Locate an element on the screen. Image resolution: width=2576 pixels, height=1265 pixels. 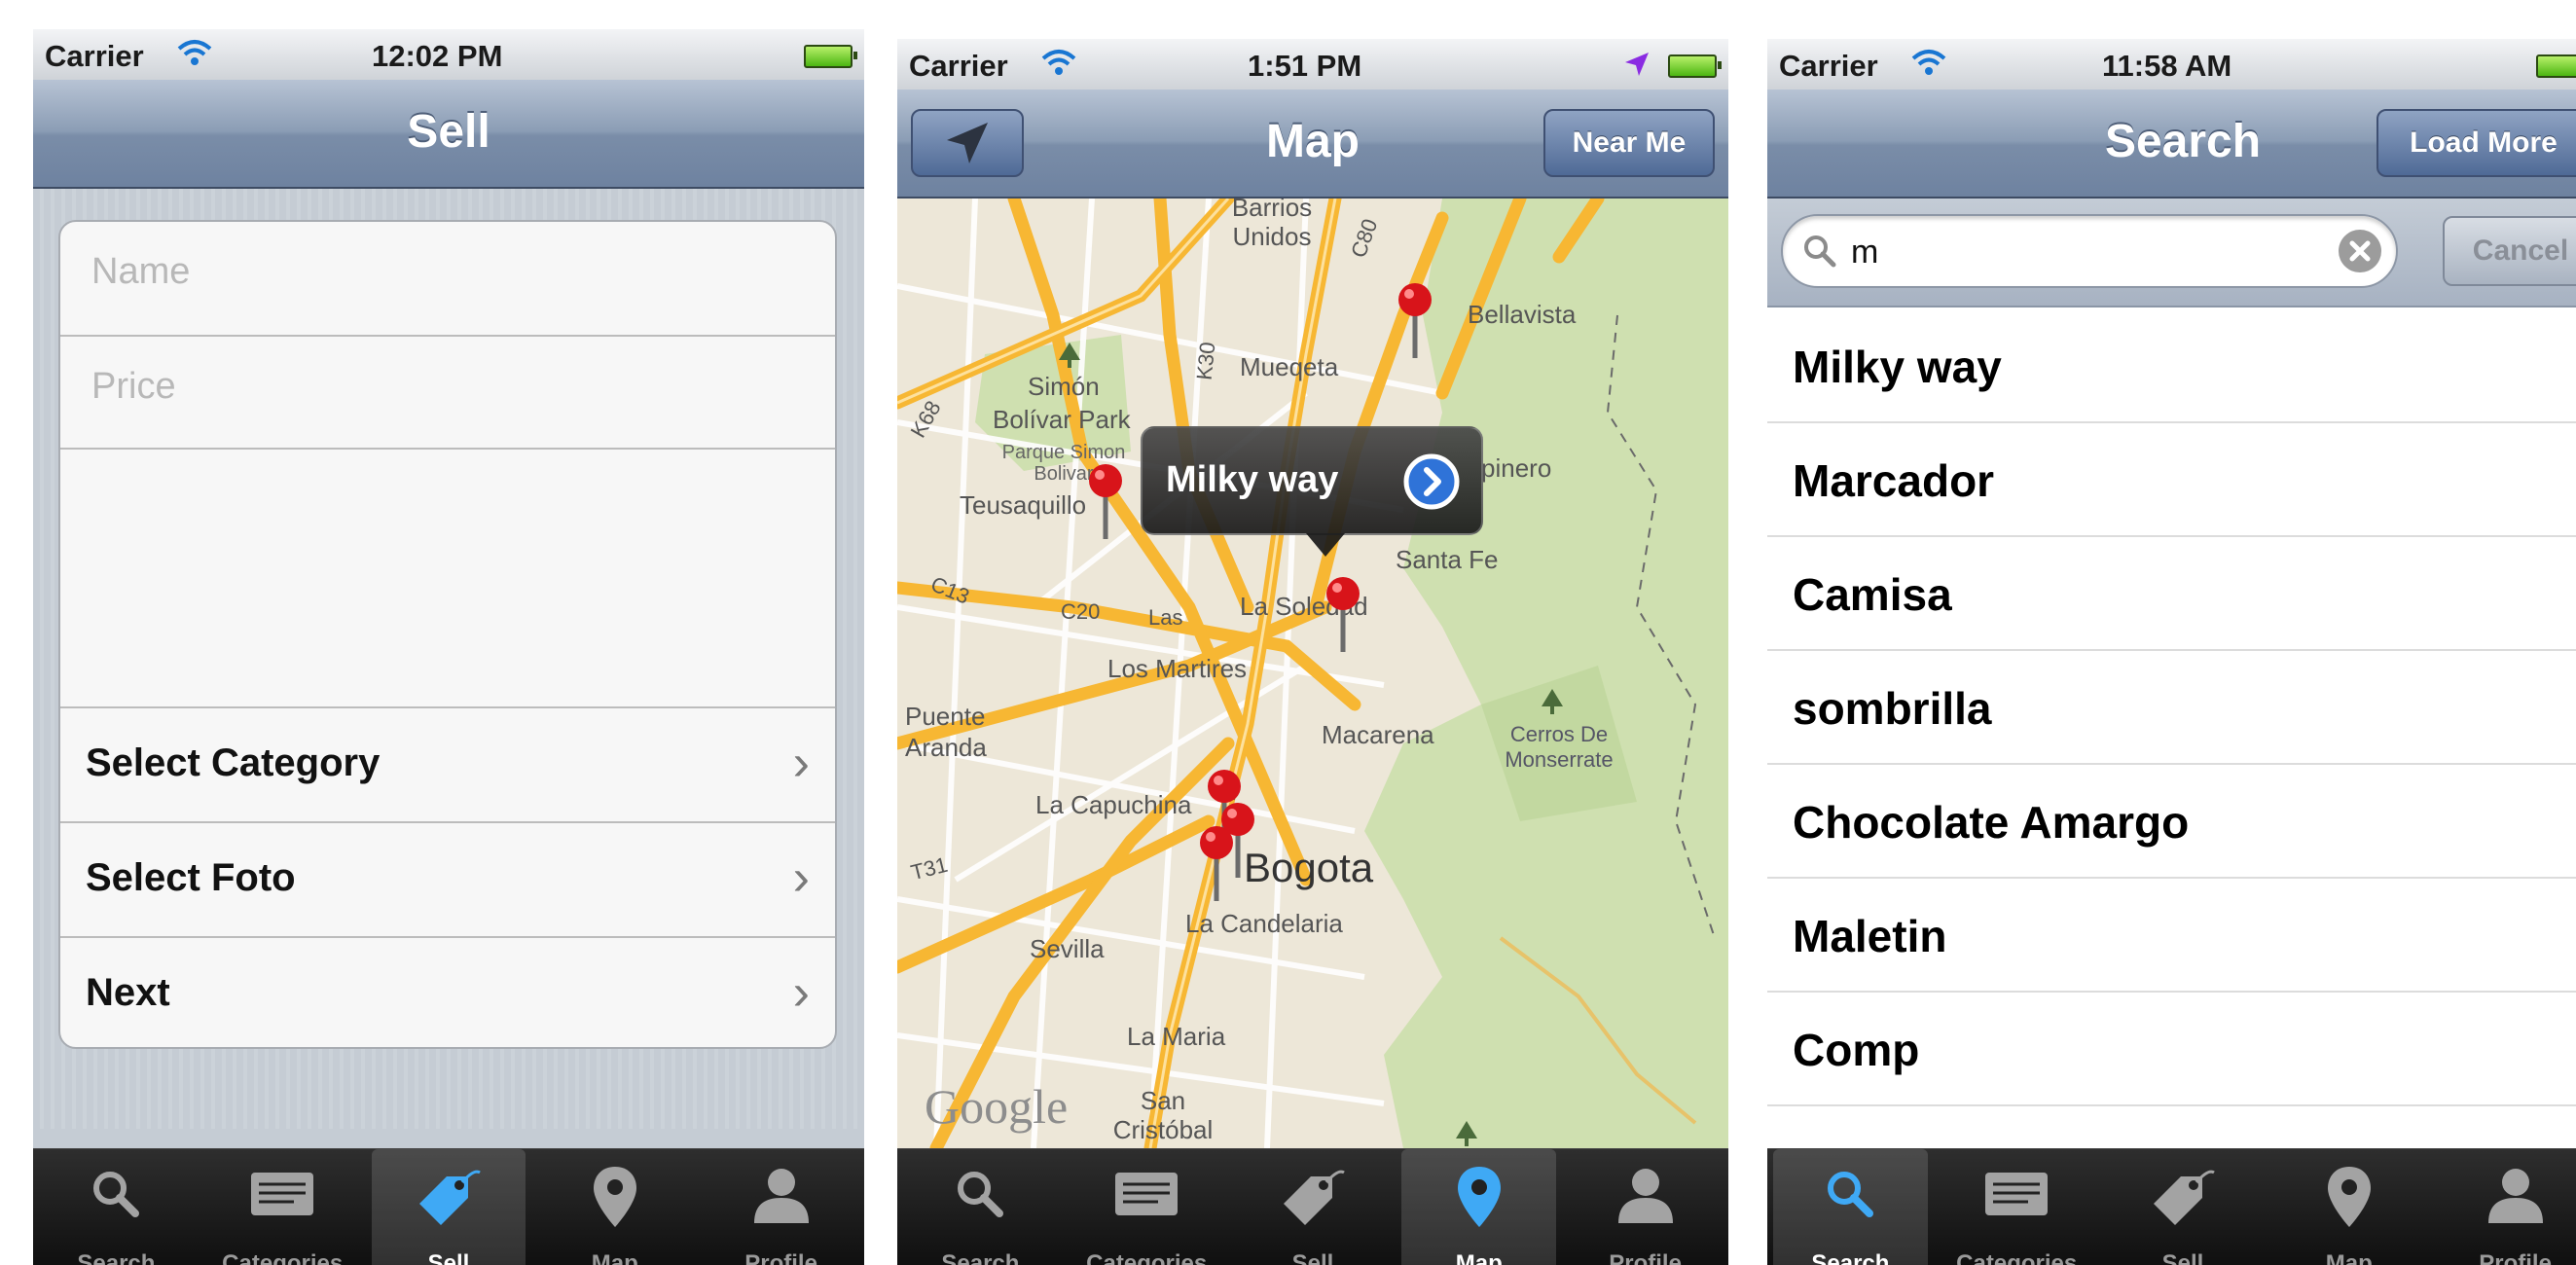
search-icon is located at coordinates (1820, 252).